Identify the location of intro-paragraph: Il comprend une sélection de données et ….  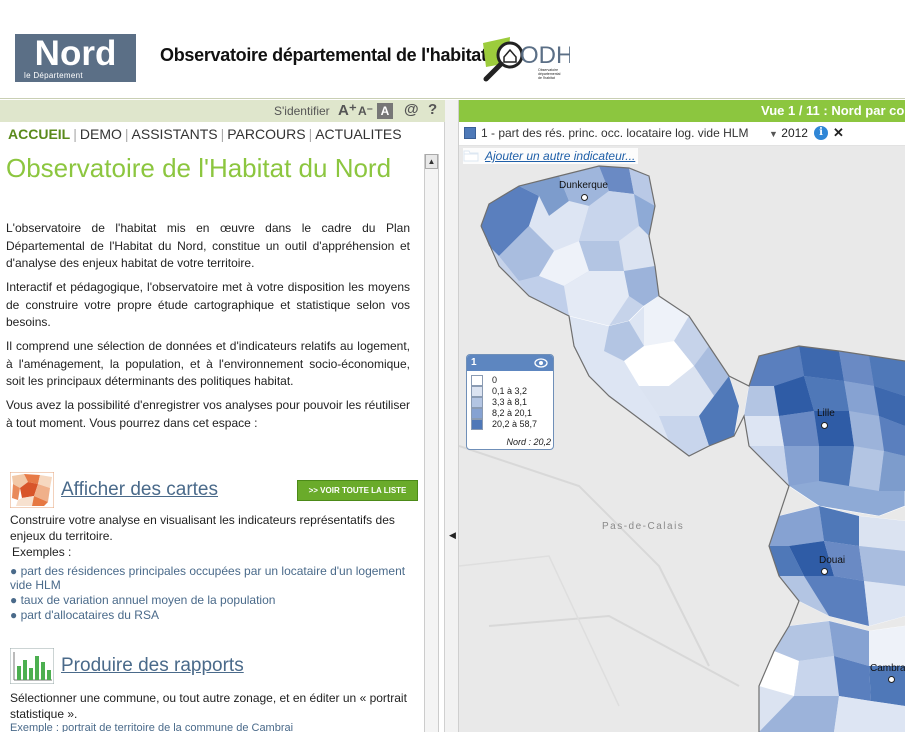
(208, 363).